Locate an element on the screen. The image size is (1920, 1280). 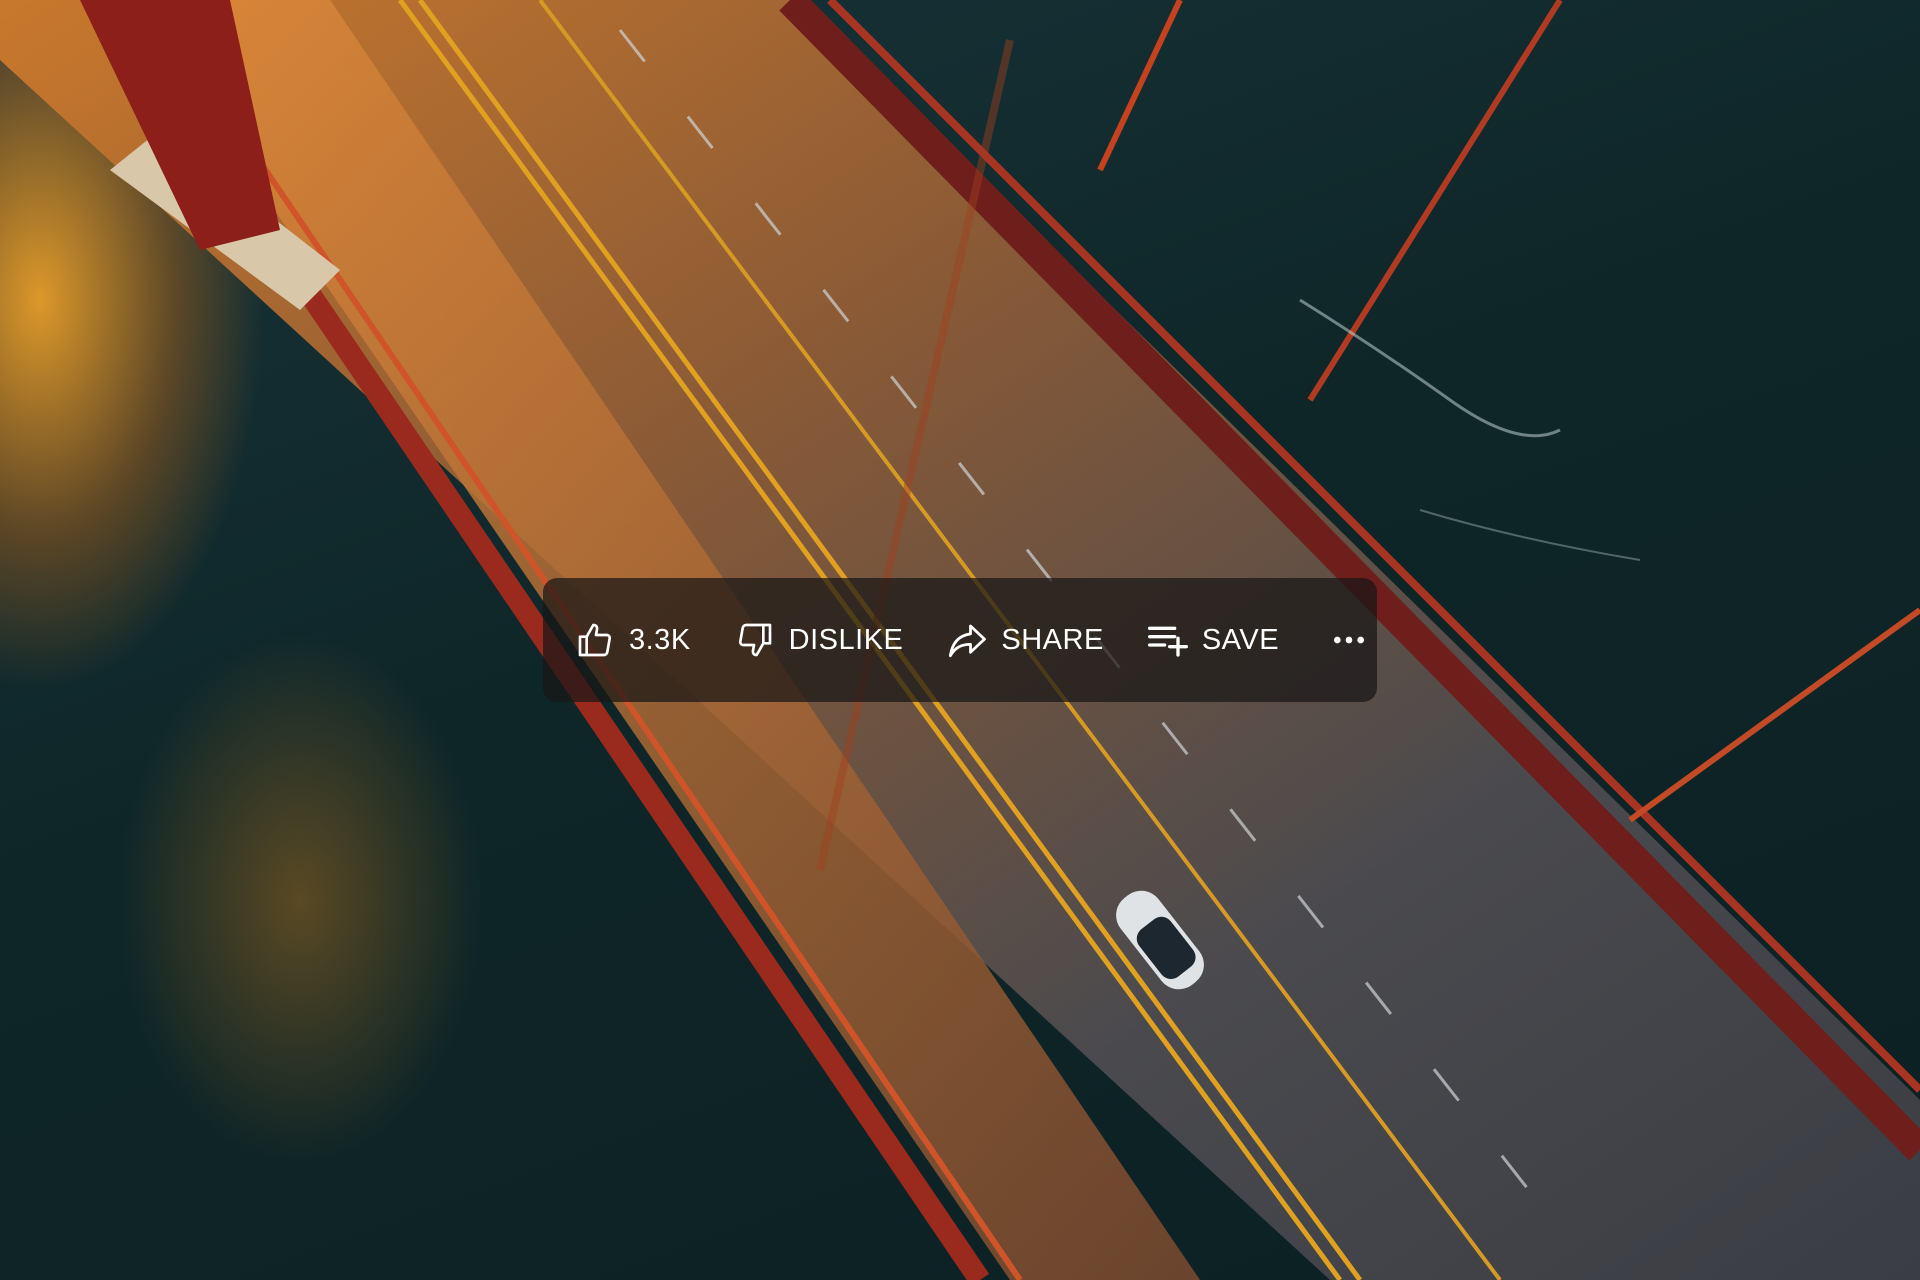
more-actions-button is located at coordinates (1349, 640).